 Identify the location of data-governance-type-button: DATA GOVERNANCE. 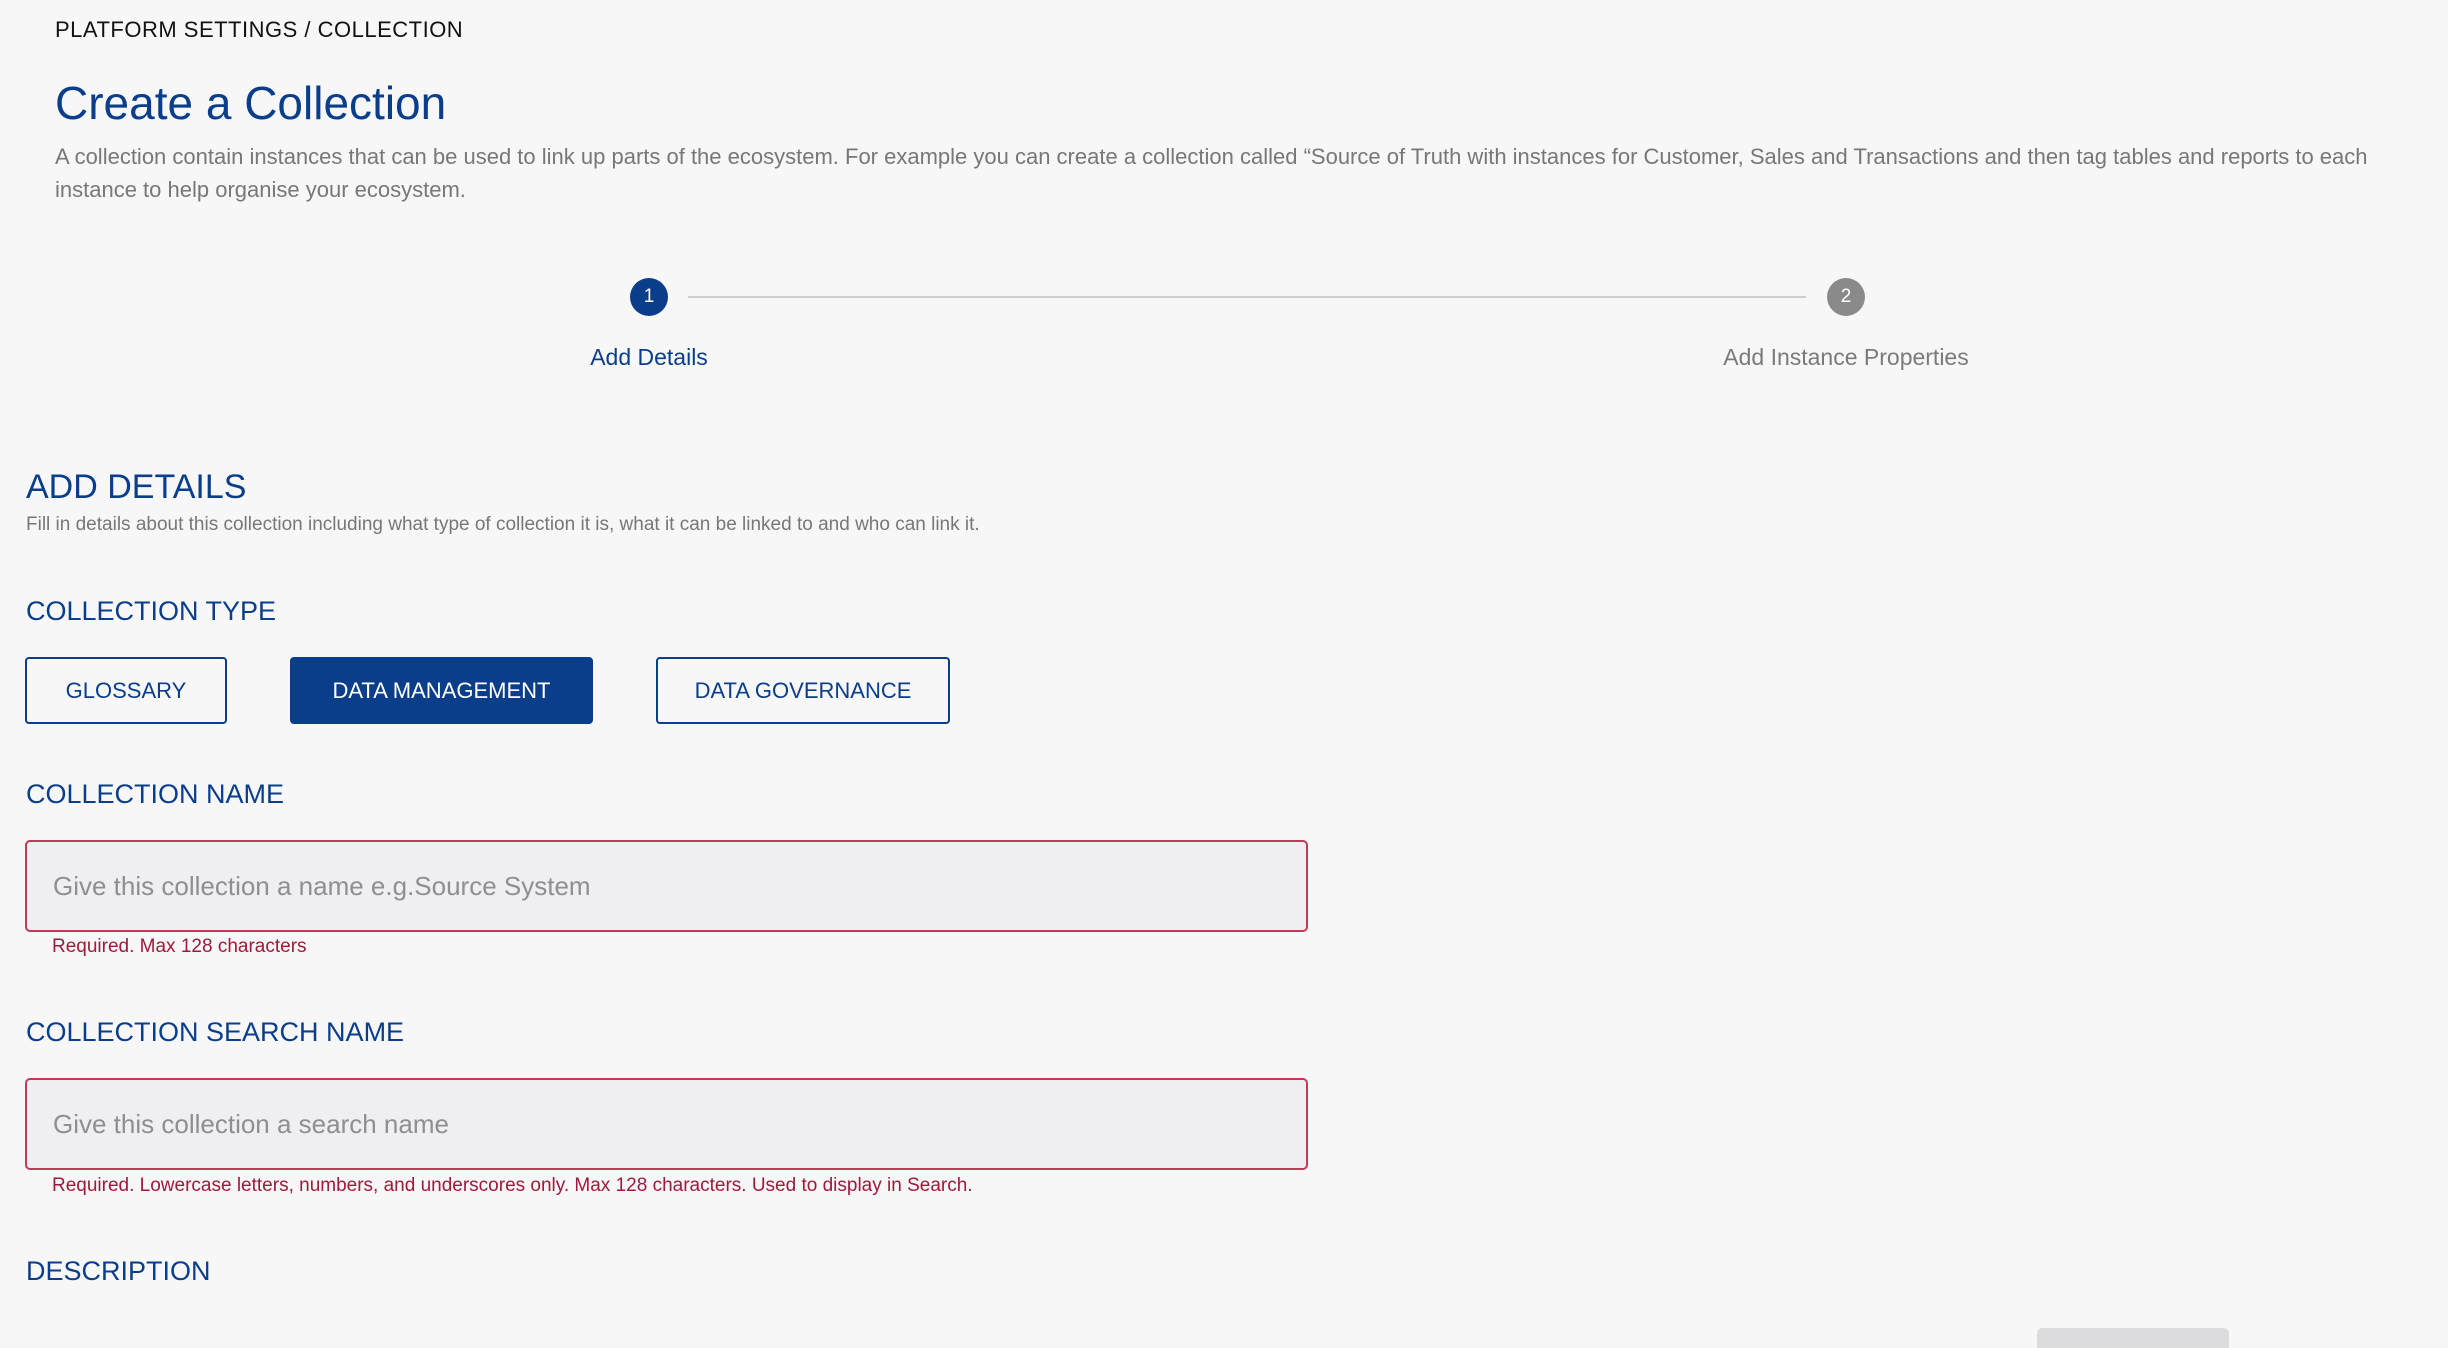
(803, 690).